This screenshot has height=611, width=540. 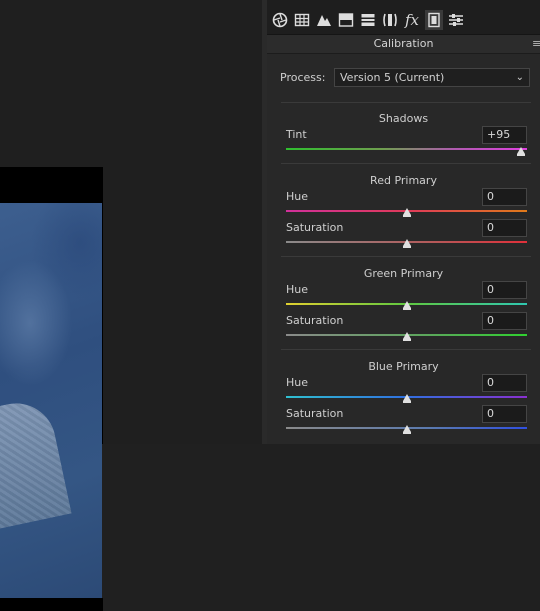 What do you see at coordinates (51, 604) in the screenshot?
I see `photo-bottom-border` at bounding box center [51, 604].